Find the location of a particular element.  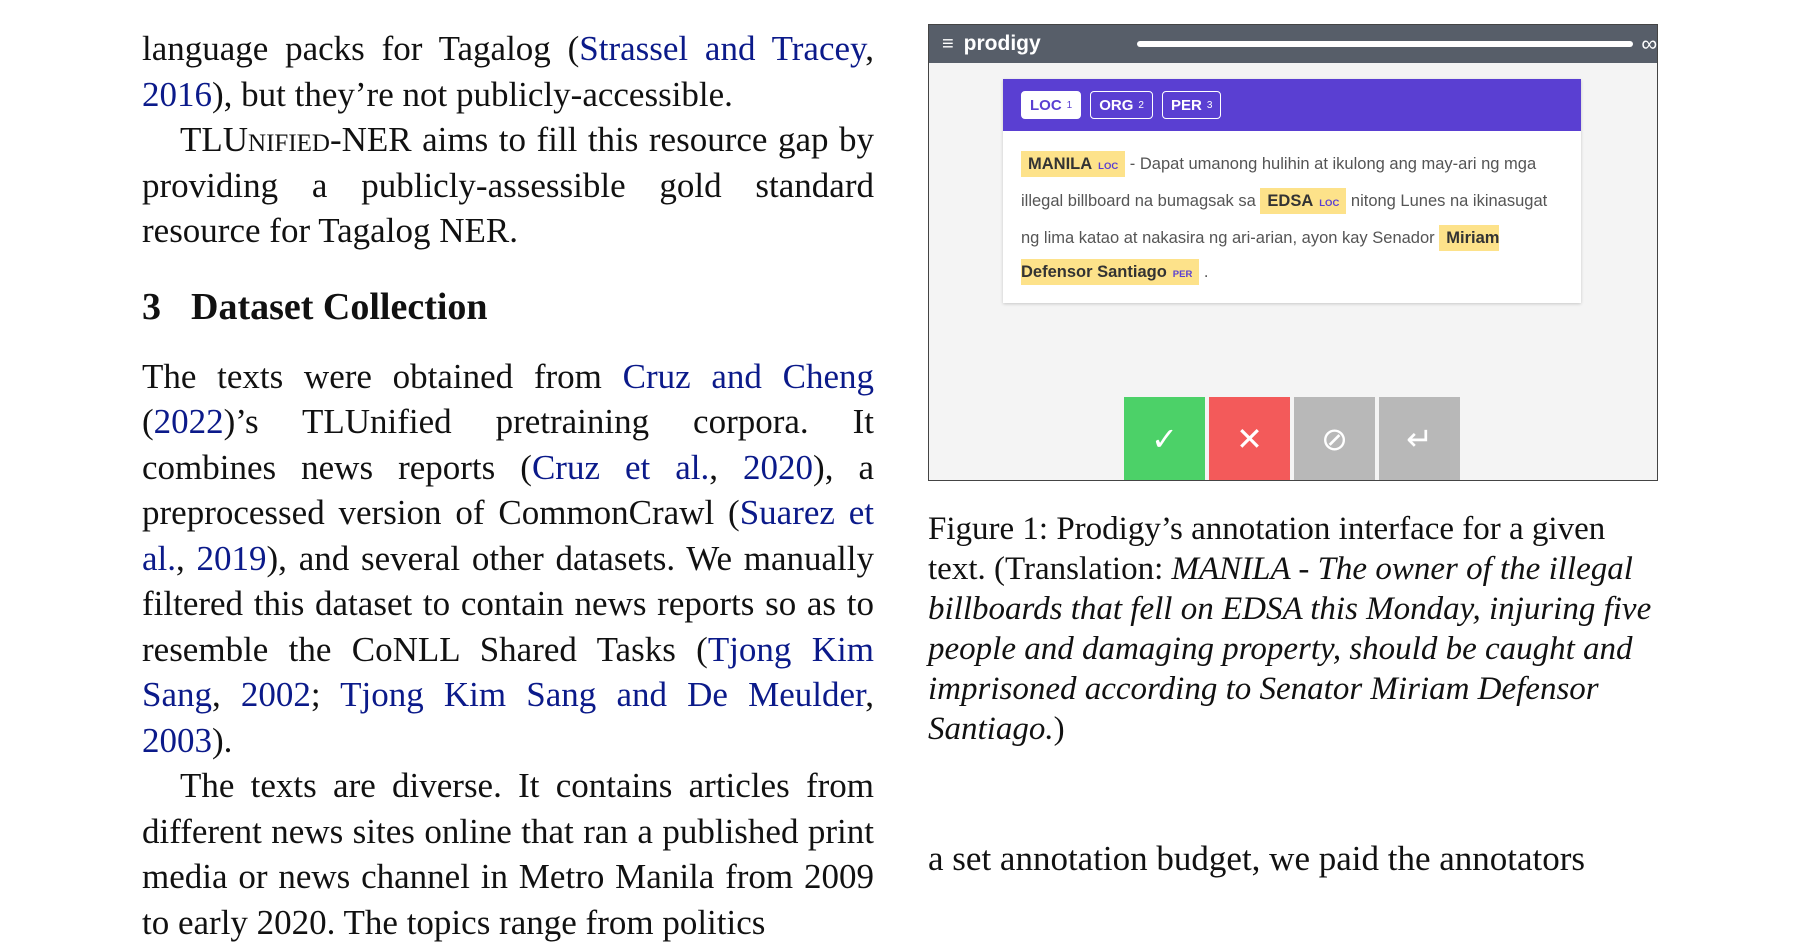

citation-year-2022: 2022 is located at coordinates (189, 421).